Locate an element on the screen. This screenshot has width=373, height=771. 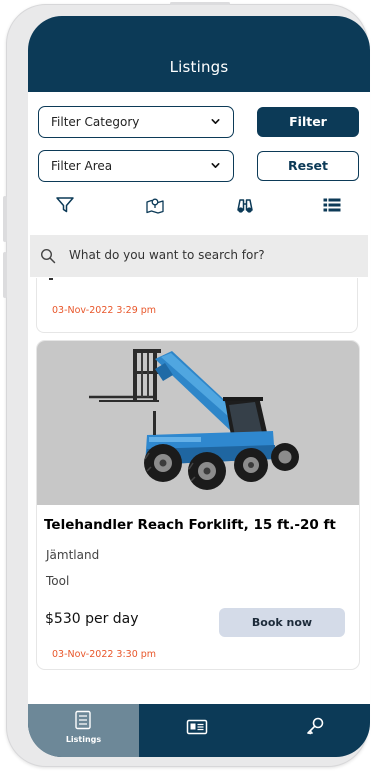
card-icon is located at coordinates (197, 727).